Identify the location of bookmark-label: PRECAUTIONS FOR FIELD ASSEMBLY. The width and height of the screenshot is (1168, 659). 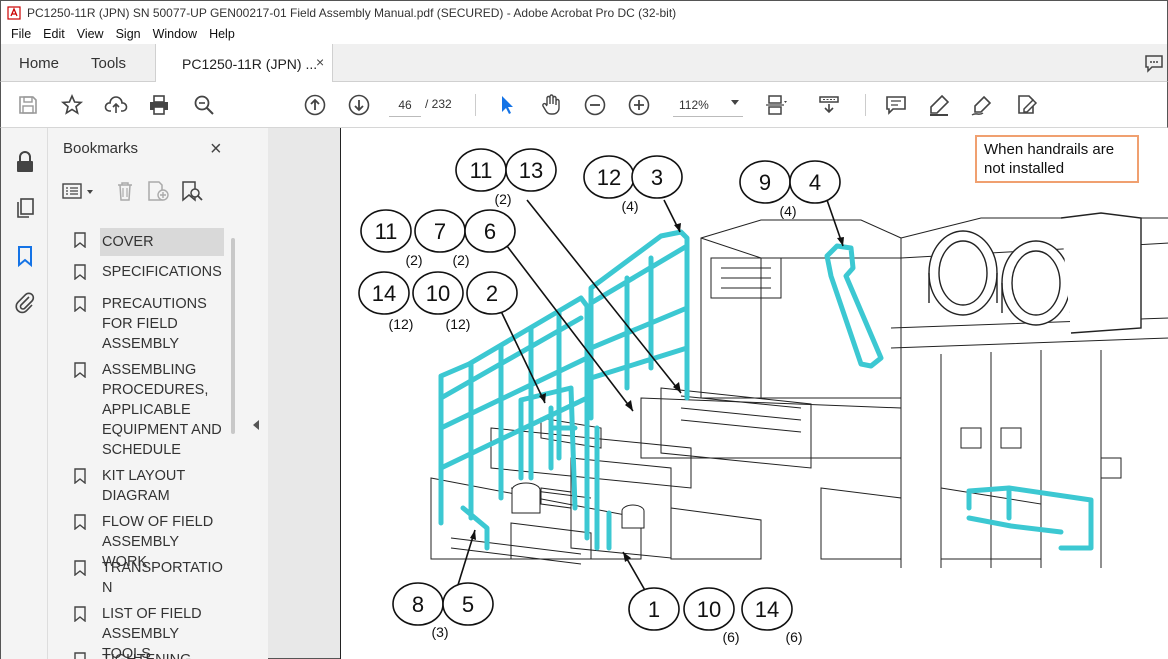
(154, 324).